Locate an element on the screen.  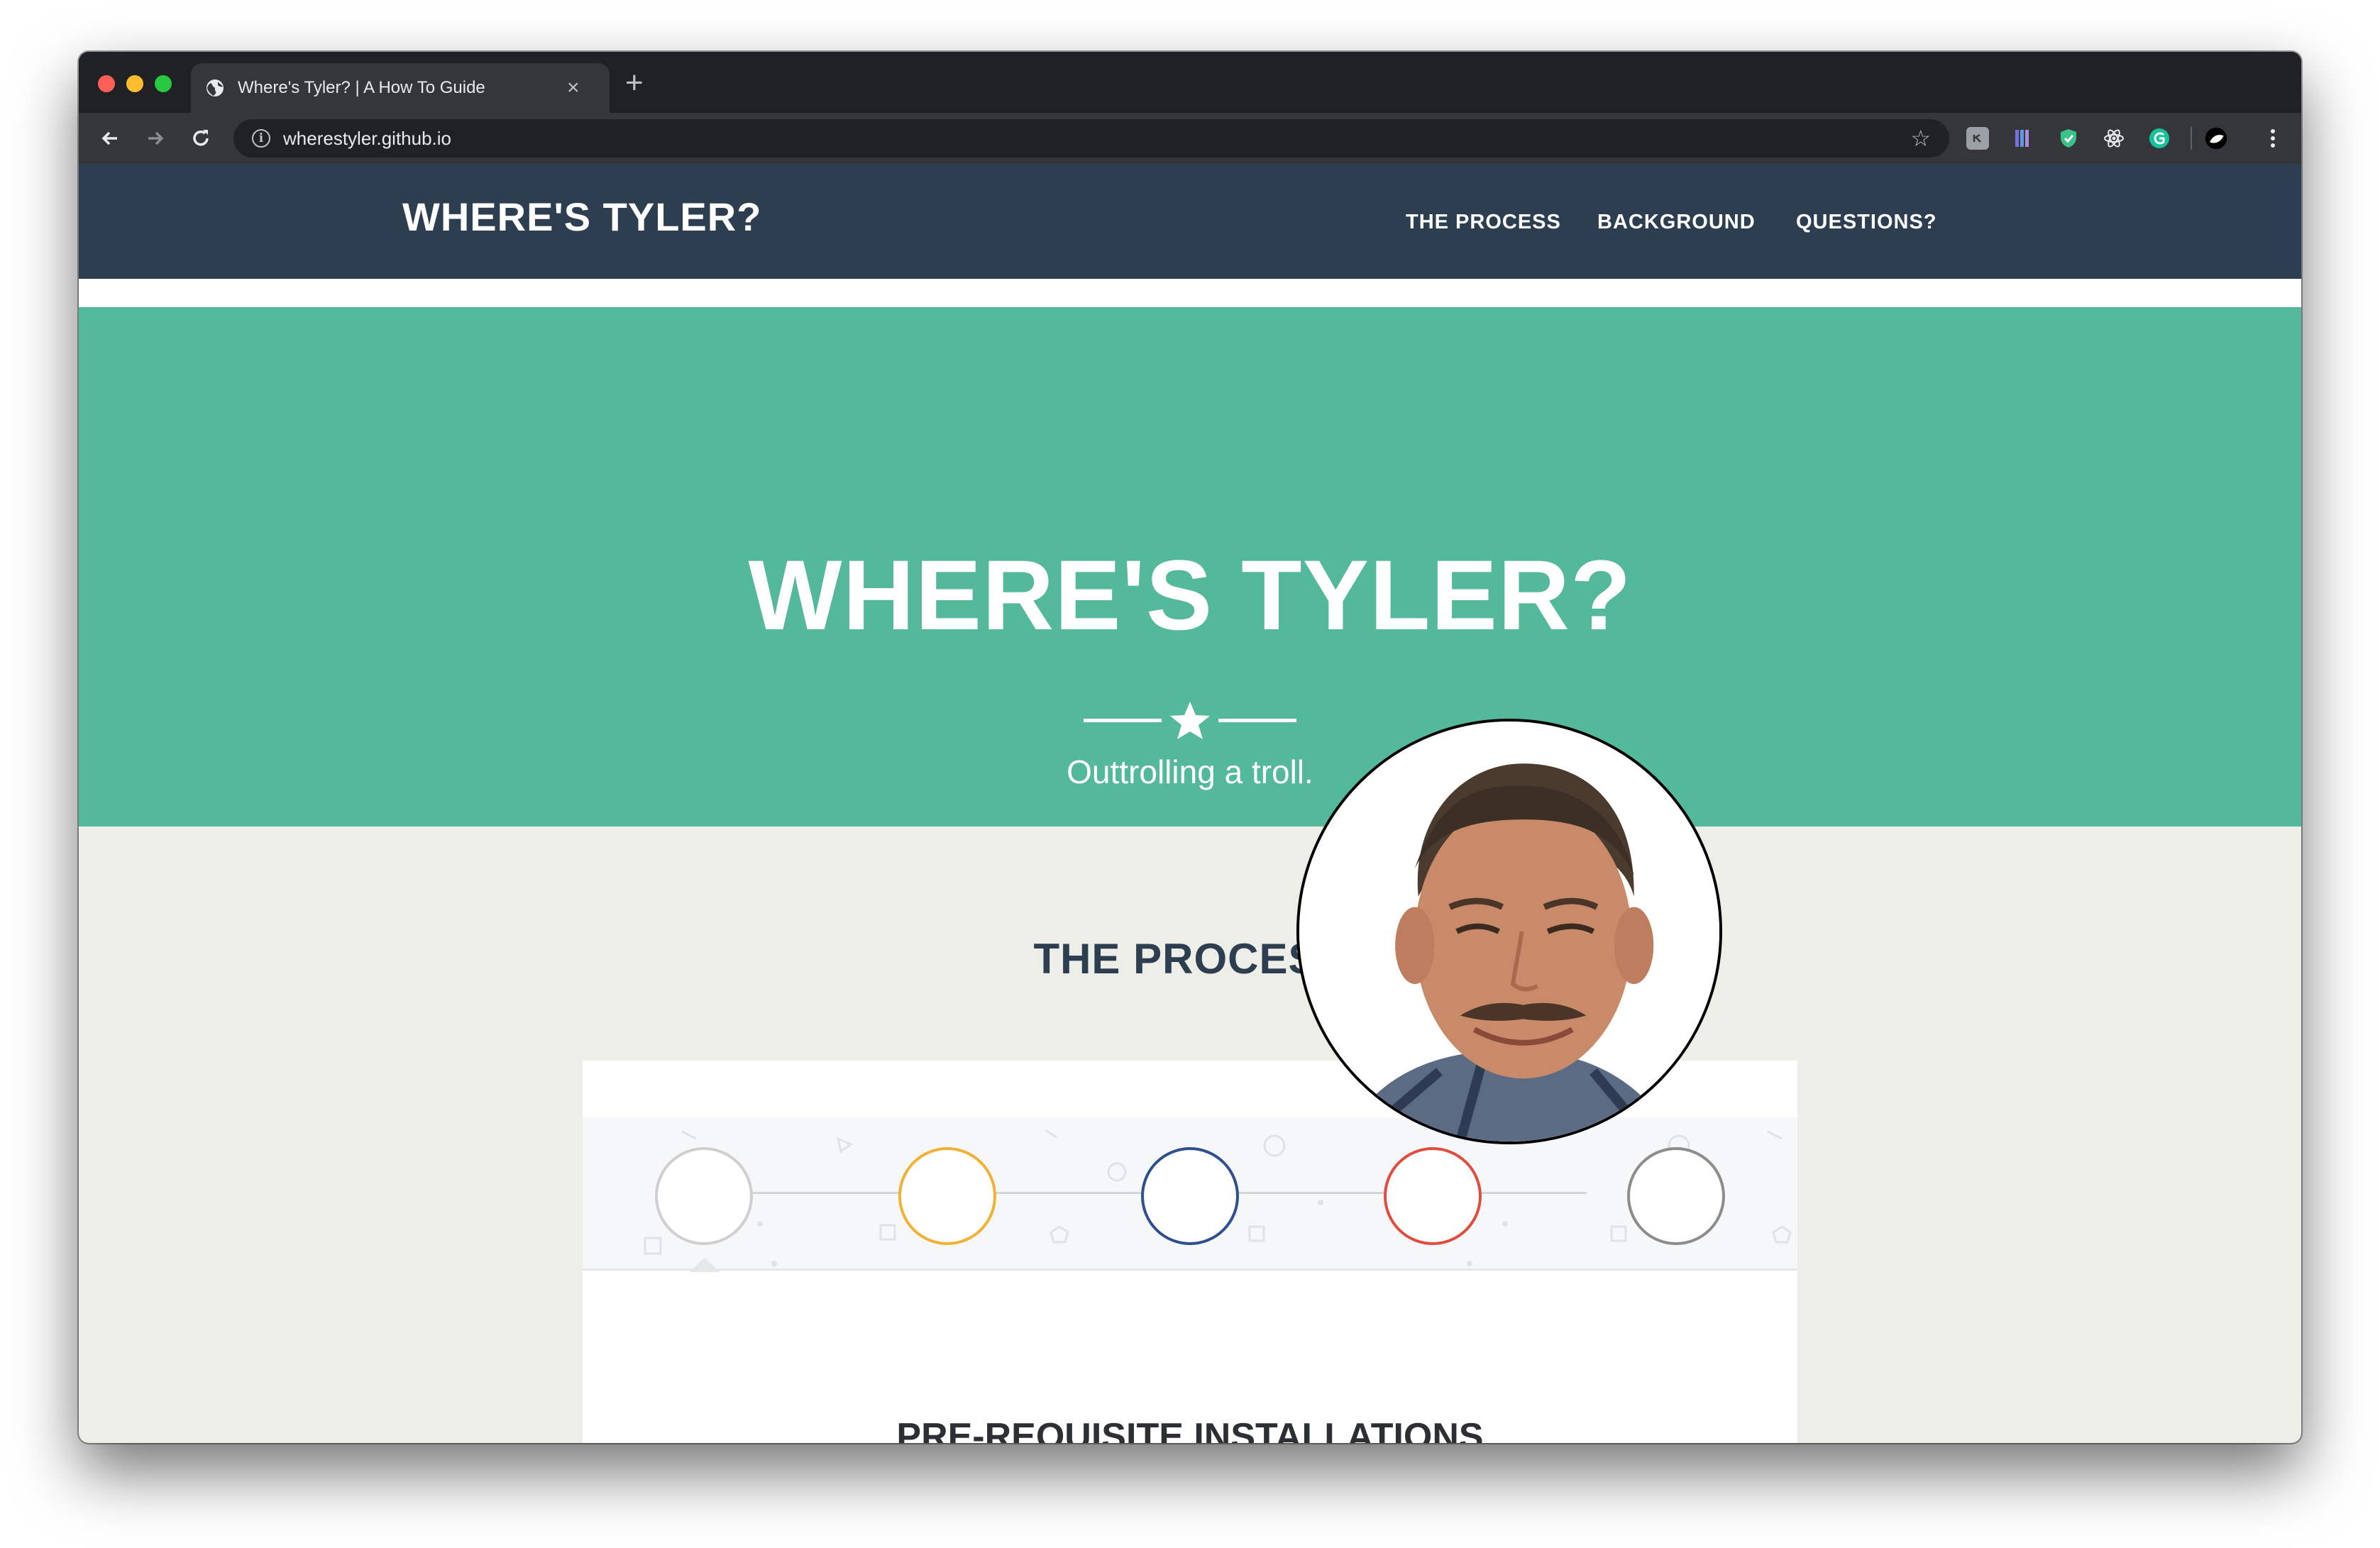
info-icon: i is located at coordinates (261, 138).